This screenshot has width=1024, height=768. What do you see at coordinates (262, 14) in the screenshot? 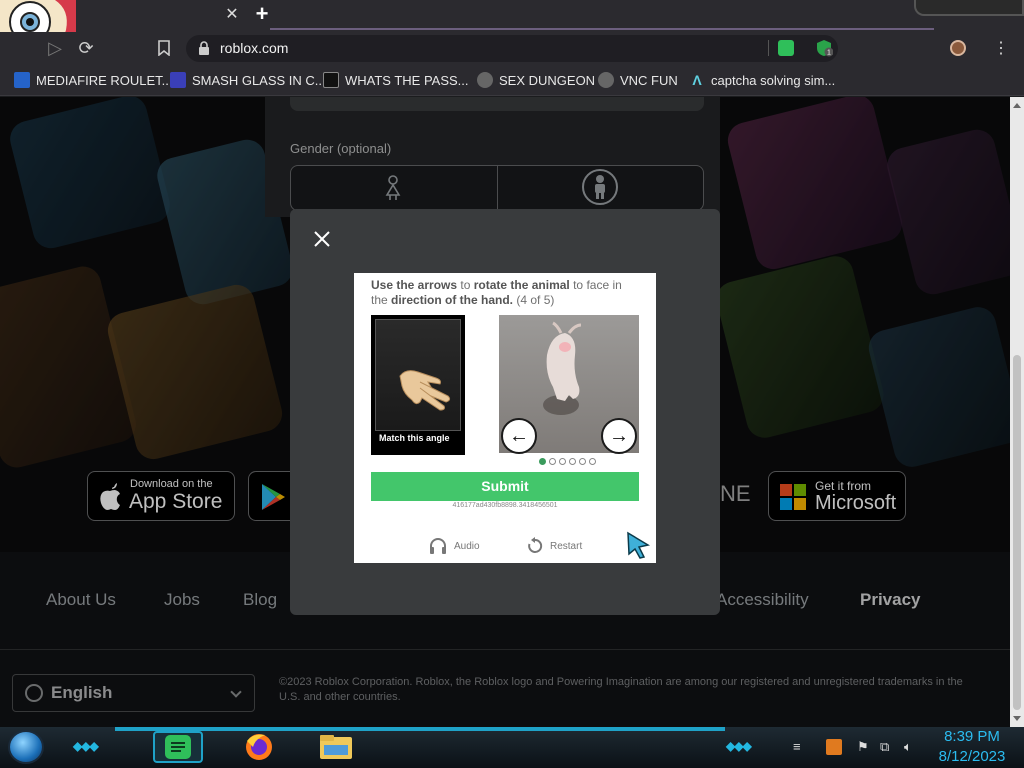
I see `new-tab-button: +` at bounding box center [262, 14].